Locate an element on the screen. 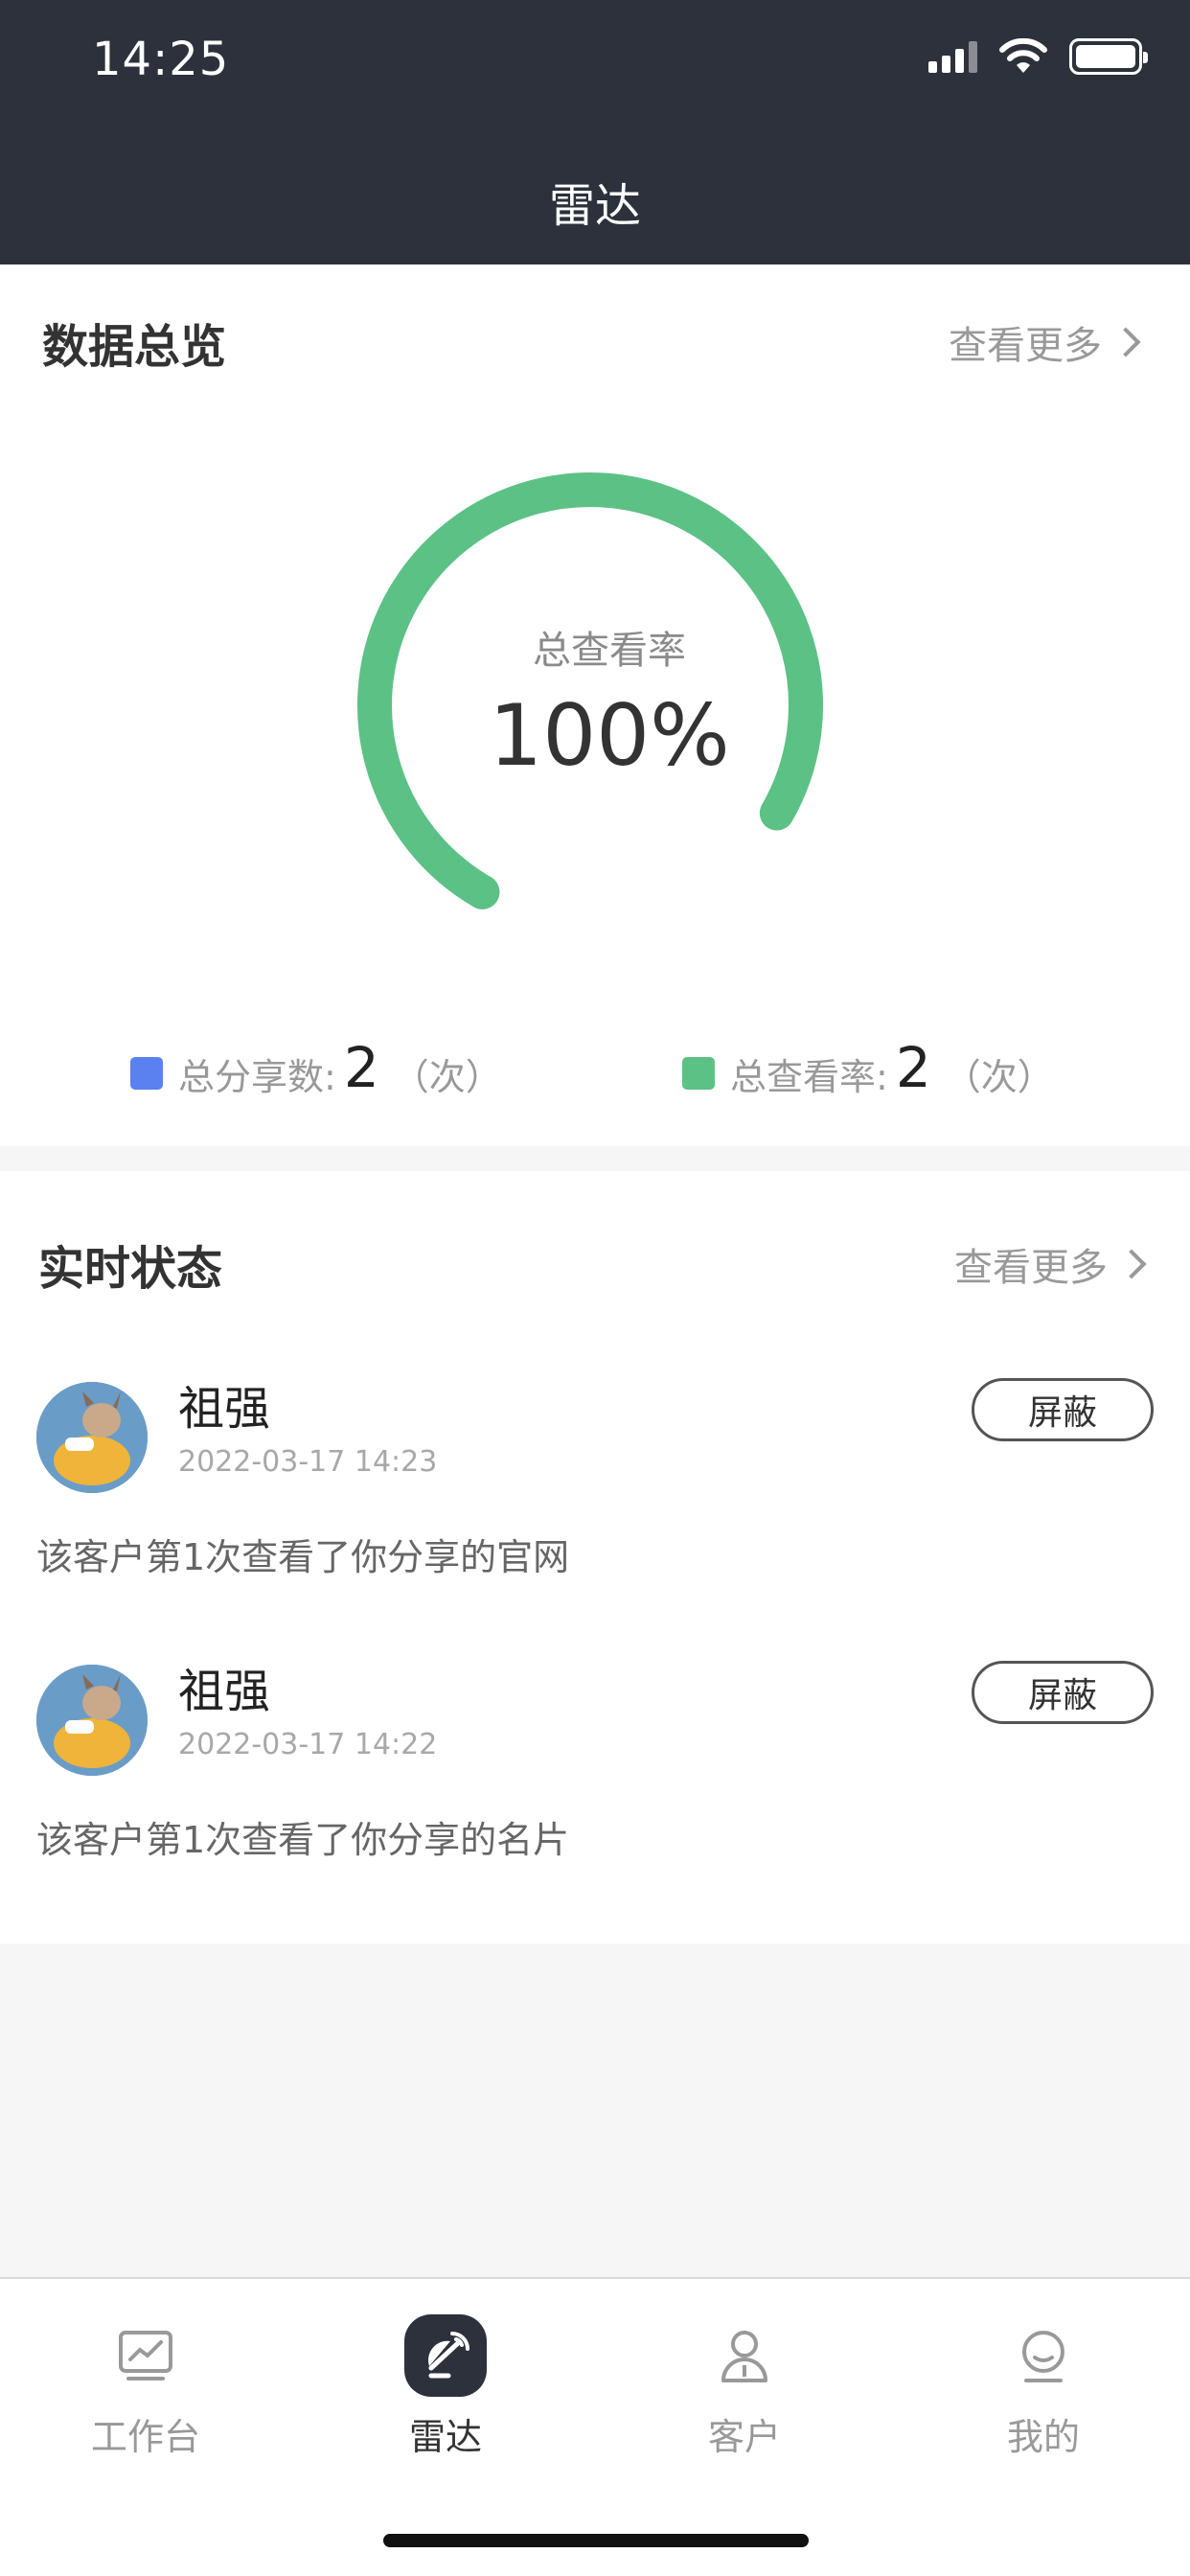 The height and width of the screenshot is (2576, 1190). tab-radar: 雷达 is located at coordinates (445, 2384).